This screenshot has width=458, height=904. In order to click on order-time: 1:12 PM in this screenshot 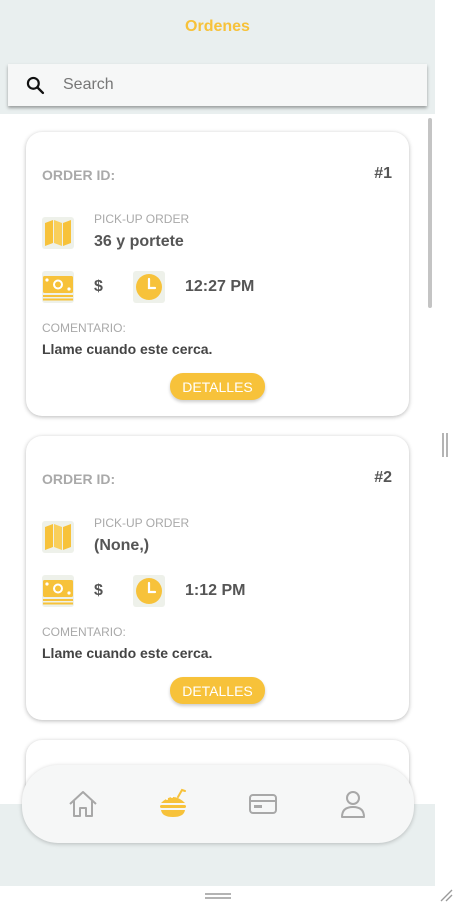, I will do `click(215, 590)`.